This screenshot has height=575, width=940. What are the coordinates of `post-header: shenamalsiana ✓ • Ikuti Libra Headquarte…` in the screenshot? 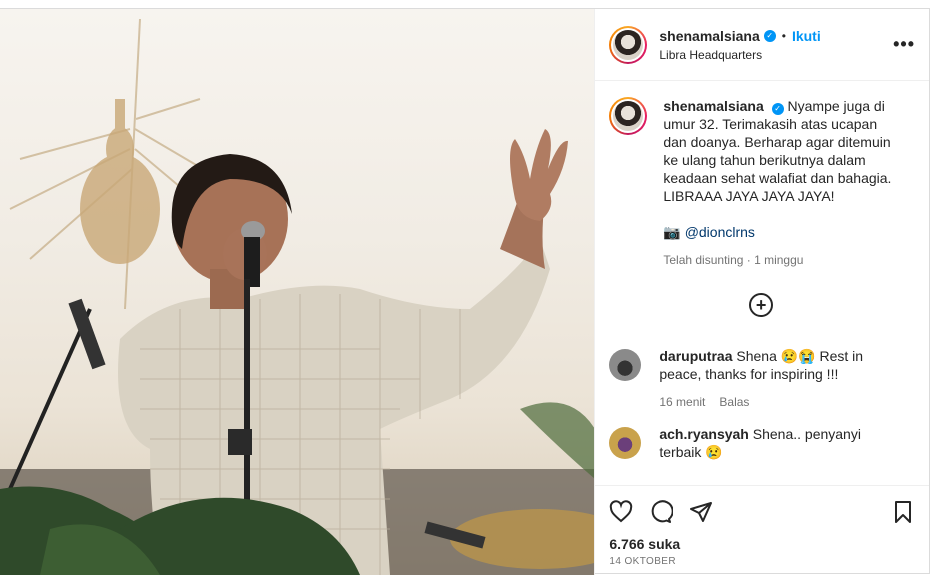 It's located at (762, 45).